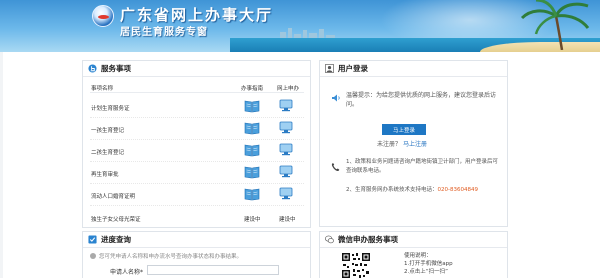 The image size is (600, 278). I want to click on login-tip: 温馨提示：为给您提供优质的网上服务，建议您登录后访问。, so click(421, 100).